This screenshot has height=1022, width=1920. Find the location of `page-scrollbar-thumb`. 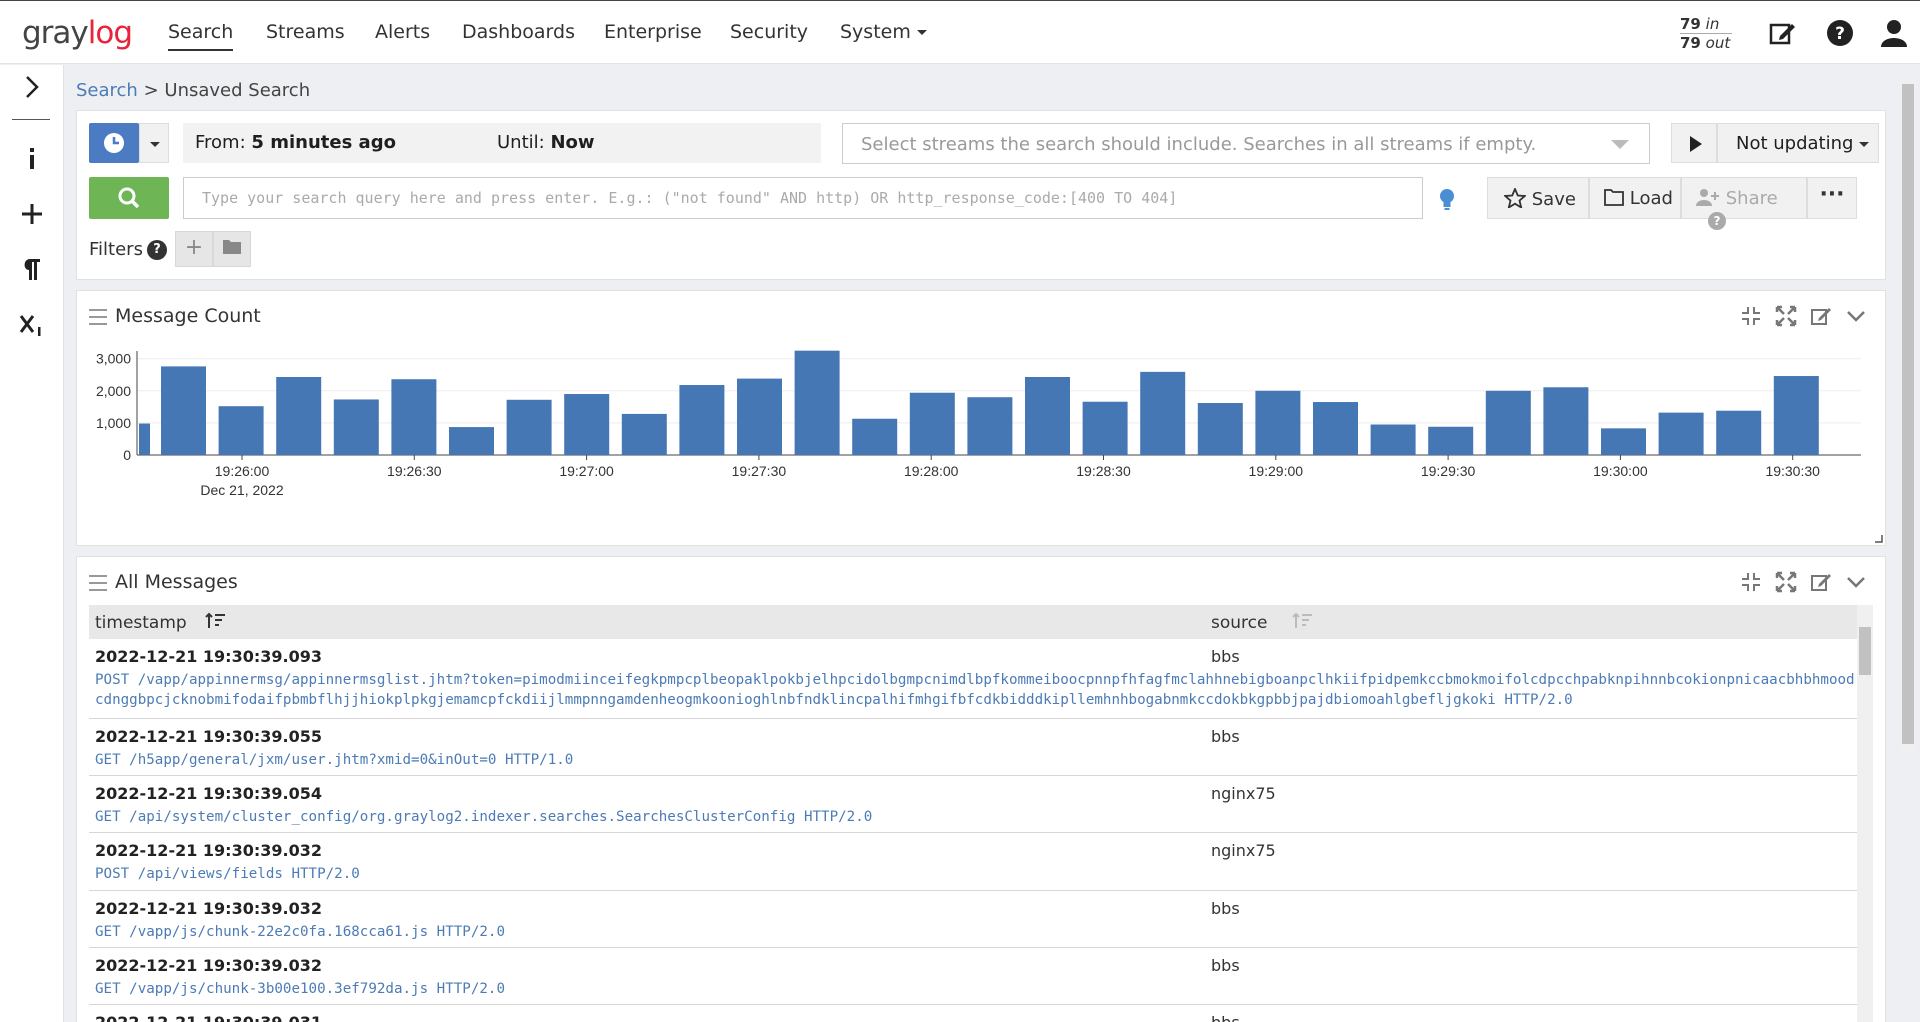

page-scrollbar-thumb is located at coordinates (1908, 414).